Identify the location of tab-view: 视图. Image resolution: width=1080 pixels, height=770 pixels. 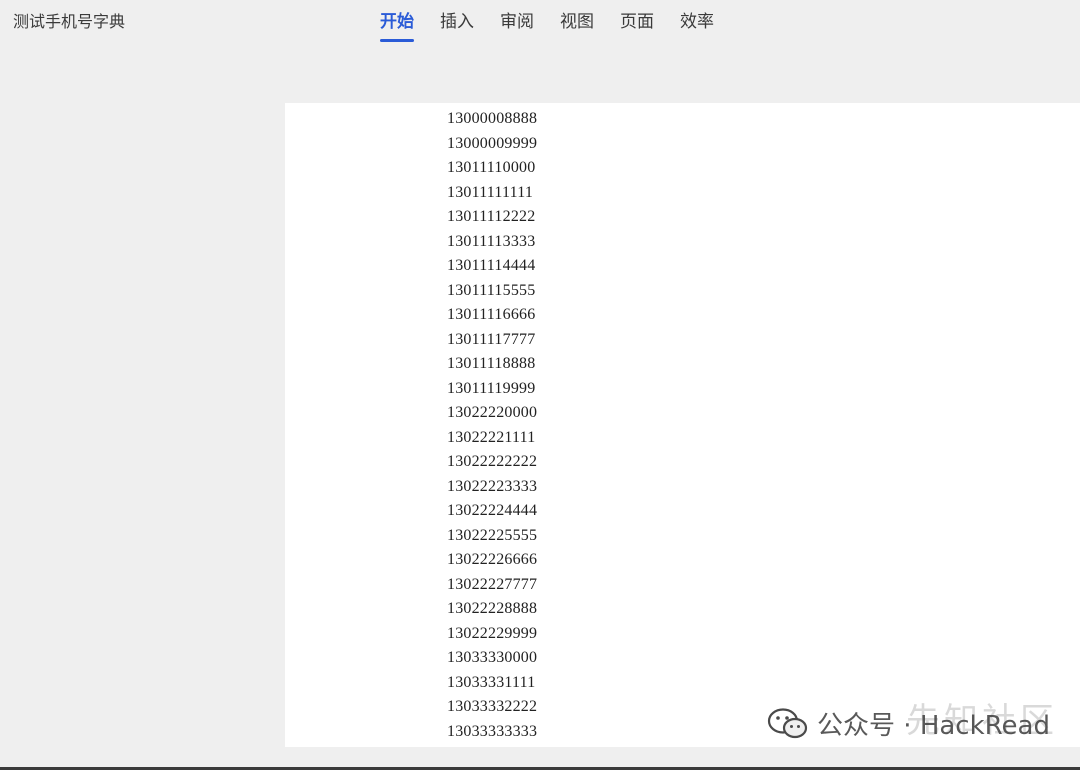
(577, 23).